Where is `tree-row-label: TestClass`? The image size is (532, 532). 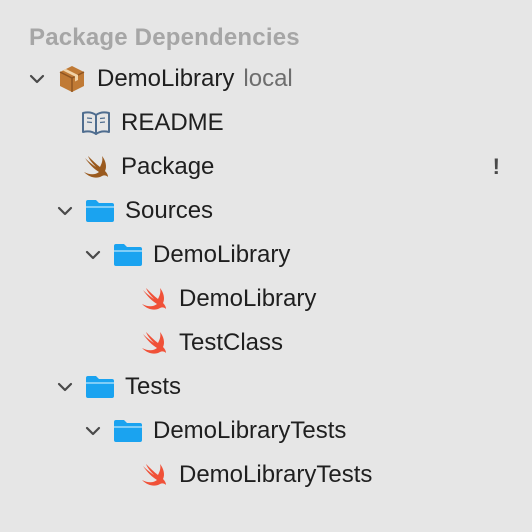
tree-row-label: TestClass is located at coordinates (231, 342).